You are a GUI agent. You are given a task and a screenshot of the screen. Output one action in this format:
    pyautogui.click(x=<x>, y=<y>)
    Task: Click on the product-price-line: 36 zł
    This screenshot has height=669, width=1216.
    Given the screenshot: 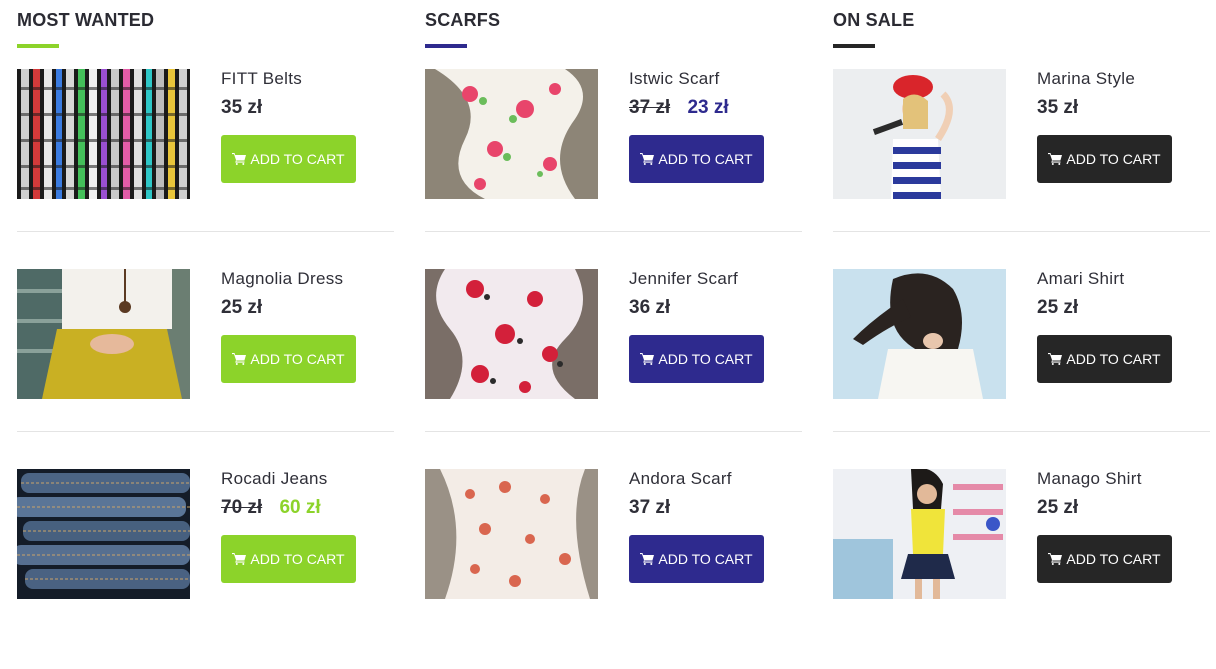 What is the action you would take?
    pyautogui.click(x=649, y=308)
    